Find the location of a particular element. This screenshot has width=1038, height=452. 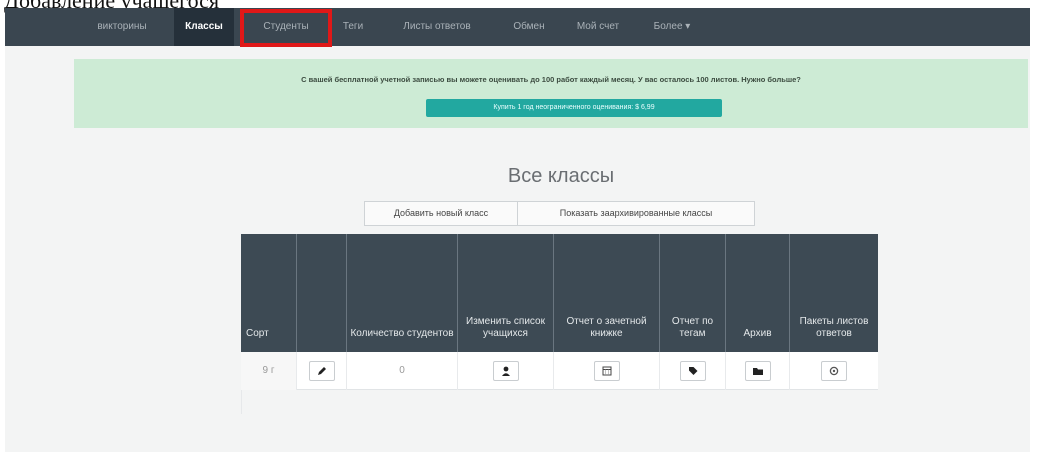

answer-sheet-packs-button is located at coordinates (834, 371).